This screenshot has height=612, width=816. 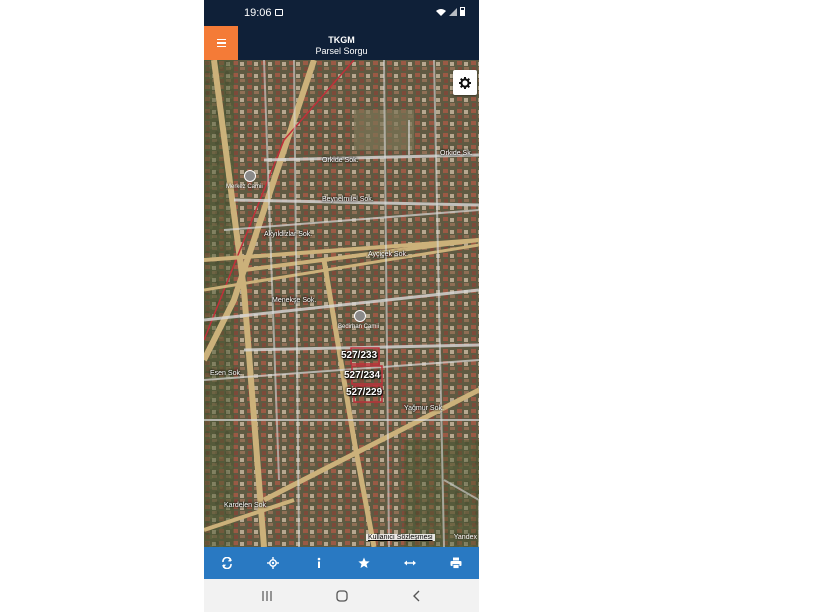 I want to click on recents-button, so click(x=267, y=596).